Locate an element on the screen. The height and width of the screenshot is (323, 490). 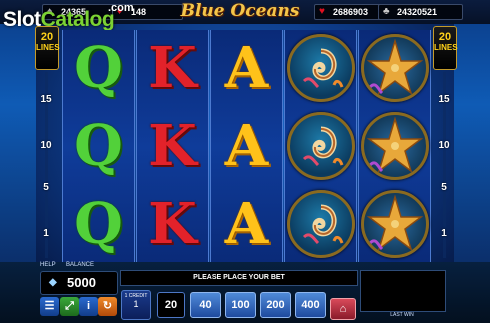
fullscreen-icon: ⤢ is located at coordinates (69, 306).